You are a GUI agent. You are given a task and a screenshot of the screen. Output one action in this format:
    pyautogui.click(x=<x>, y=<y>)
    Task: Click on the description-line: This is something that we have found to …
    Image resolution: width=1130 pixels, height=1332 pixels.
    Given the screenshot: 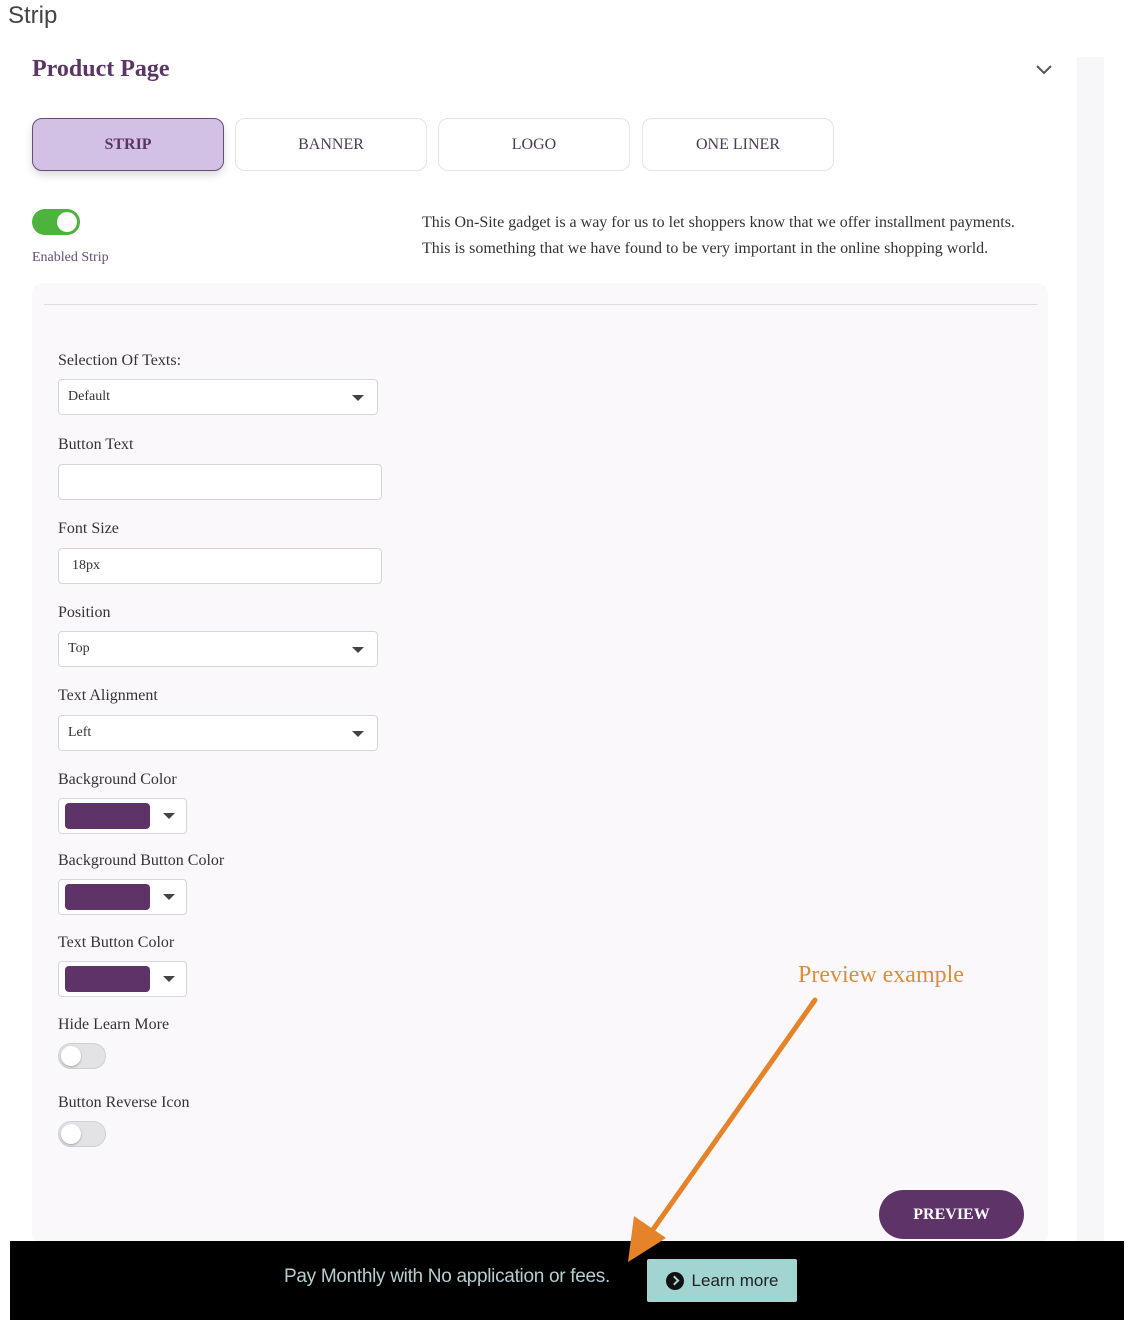 What is the action you would take?
    pyautogui.click(x=705, y=248)
    